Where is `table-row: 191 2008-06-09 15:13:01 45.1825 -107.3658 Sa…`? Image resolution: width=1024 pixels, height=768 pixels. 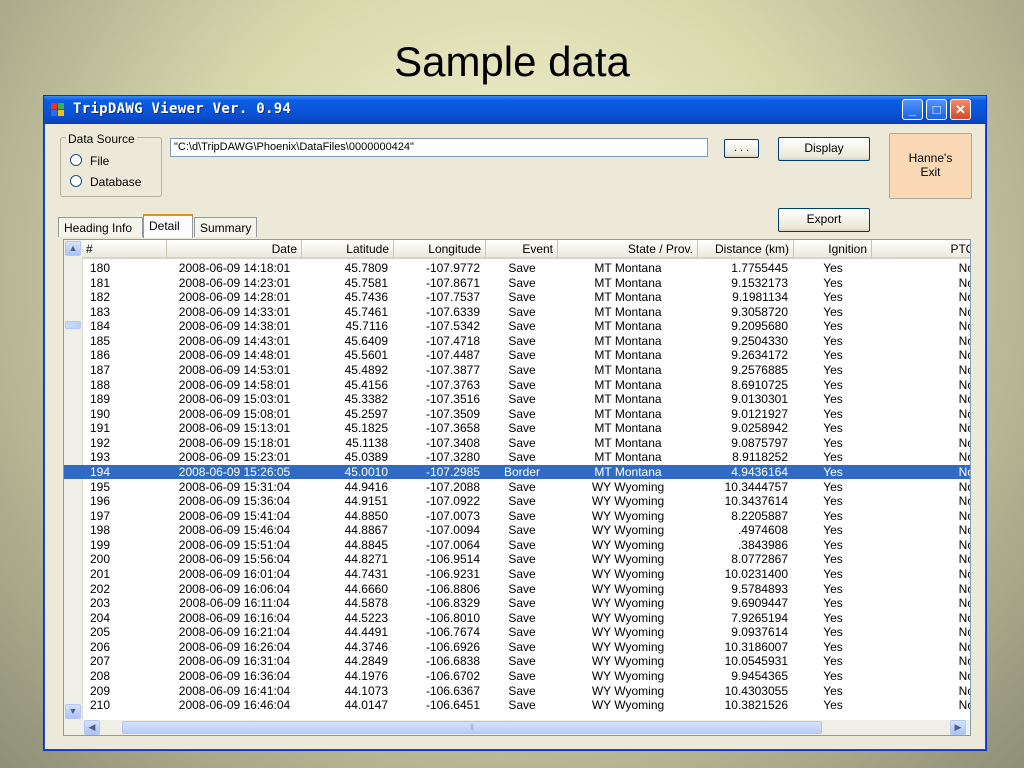
table-row: 191 2008-06-09 15:13:01 45.1825 -107.3658 Sa… is located at coordinates (517, 428).